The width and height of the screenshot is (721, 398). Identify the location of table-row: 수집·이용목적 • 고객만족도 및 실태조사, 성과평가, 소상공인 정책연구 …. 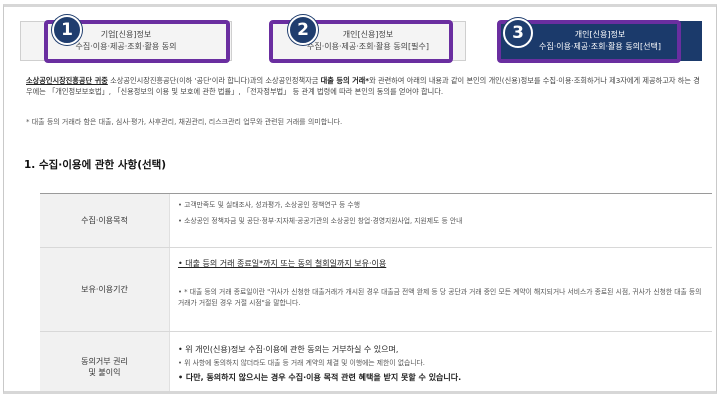
(376, 221).